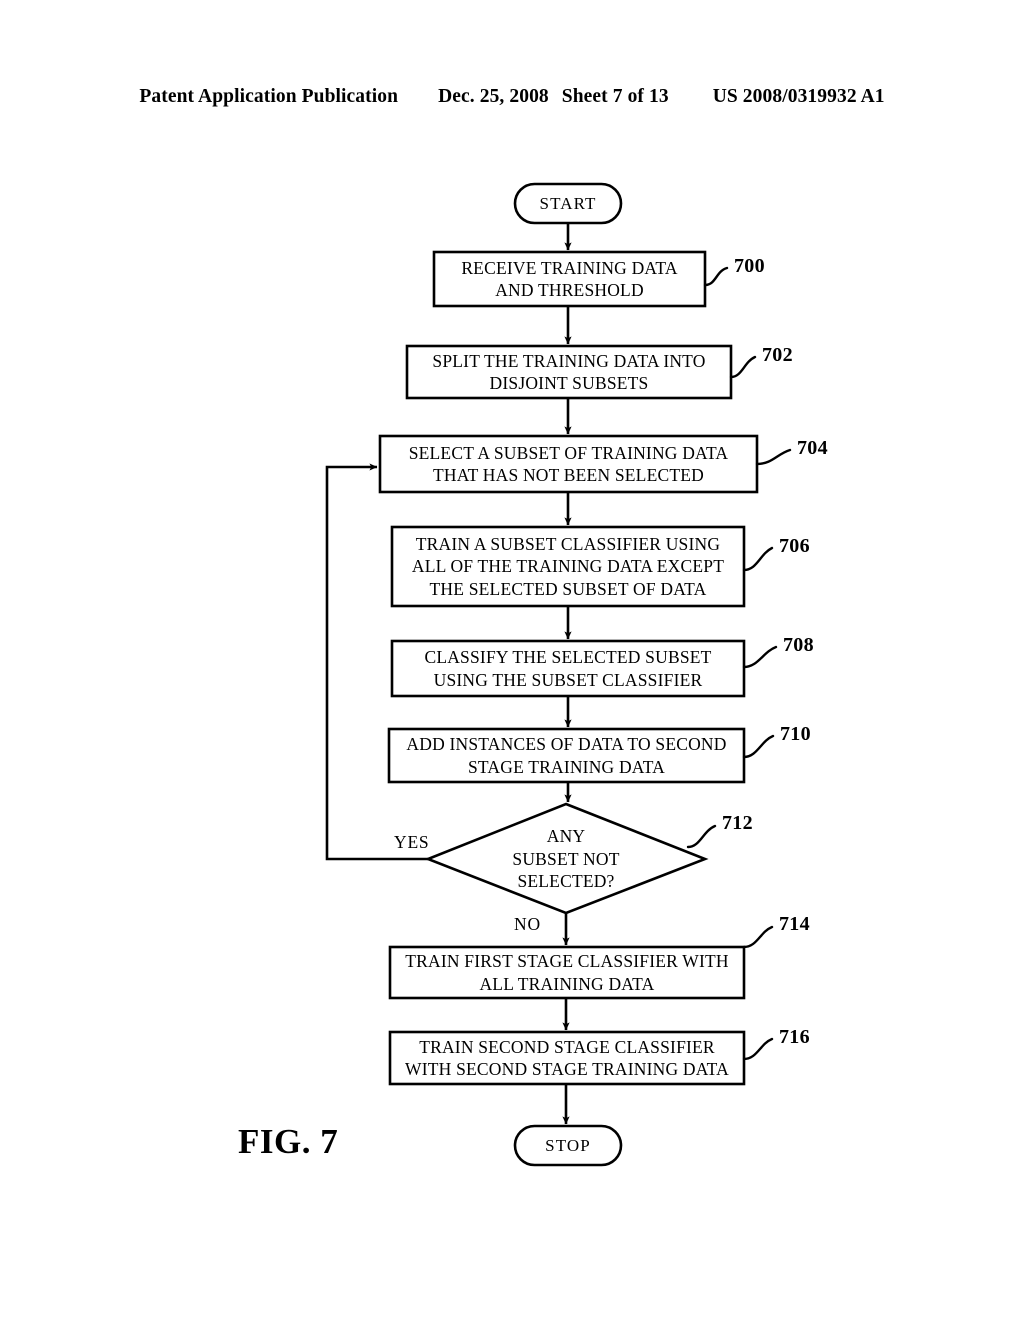 Image resolution: width=1024 pixels, height=1320 pixels. Describe the element at coordinates (798, 645) in the screenshot. I see `reference-numeral-708: 708` at that location.